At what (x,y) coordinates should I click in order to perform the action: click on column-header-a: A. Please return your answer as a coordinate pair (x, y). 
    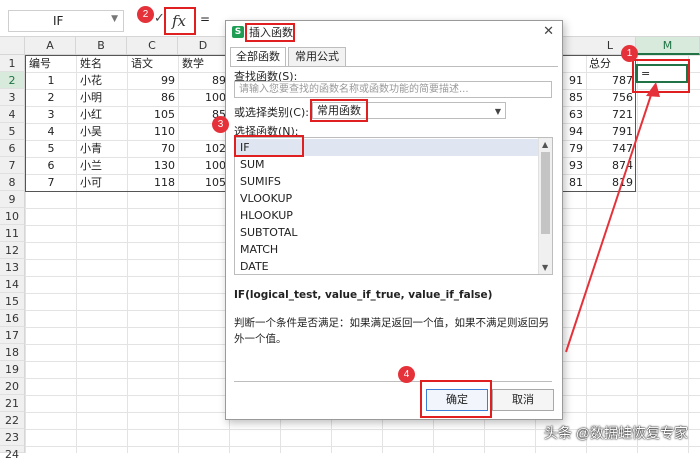
    Looking at the image, I should click on (50, 46).